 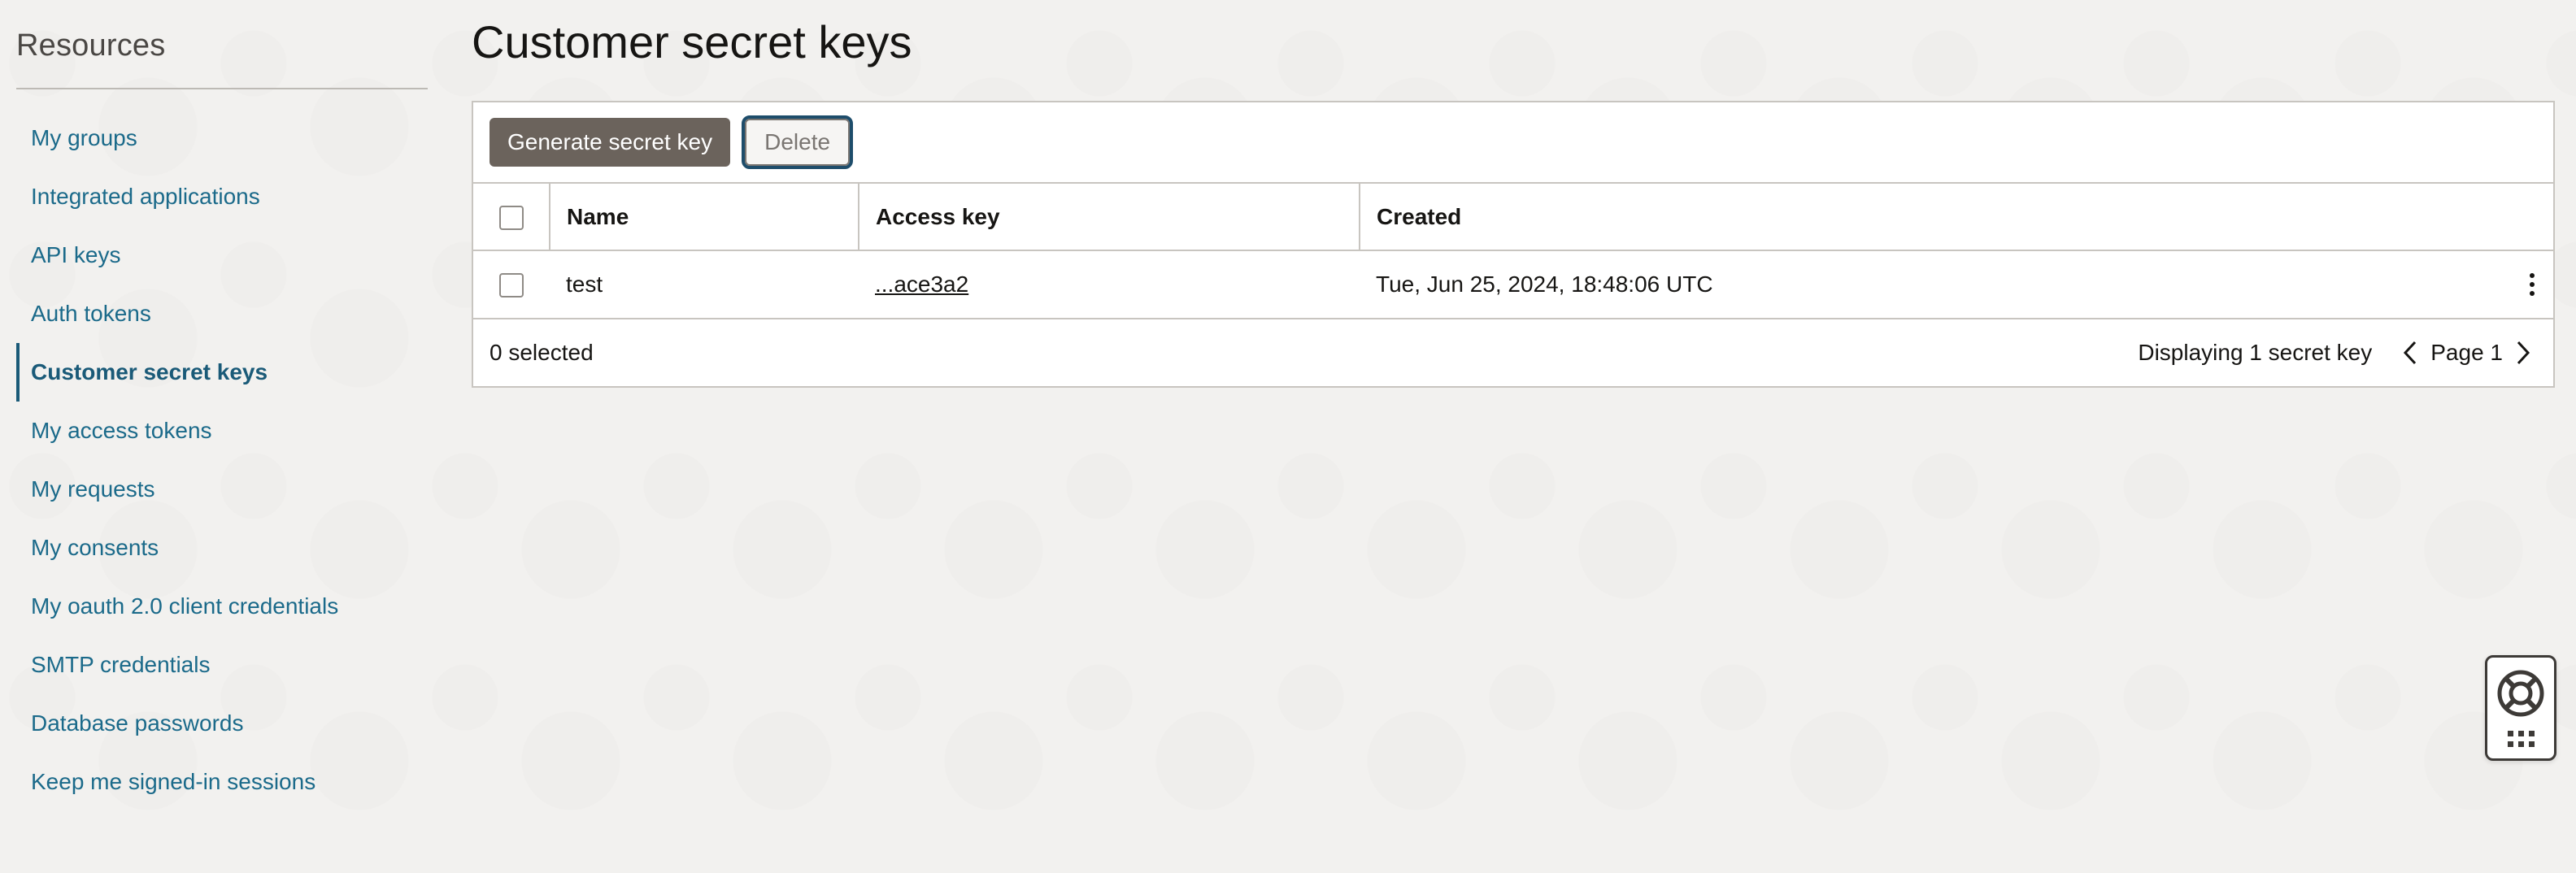 What do you see at coordinates (2466, 352) in the screenshot?
I see `page-indicator: Page 1` at bounding box center [2466, 352].